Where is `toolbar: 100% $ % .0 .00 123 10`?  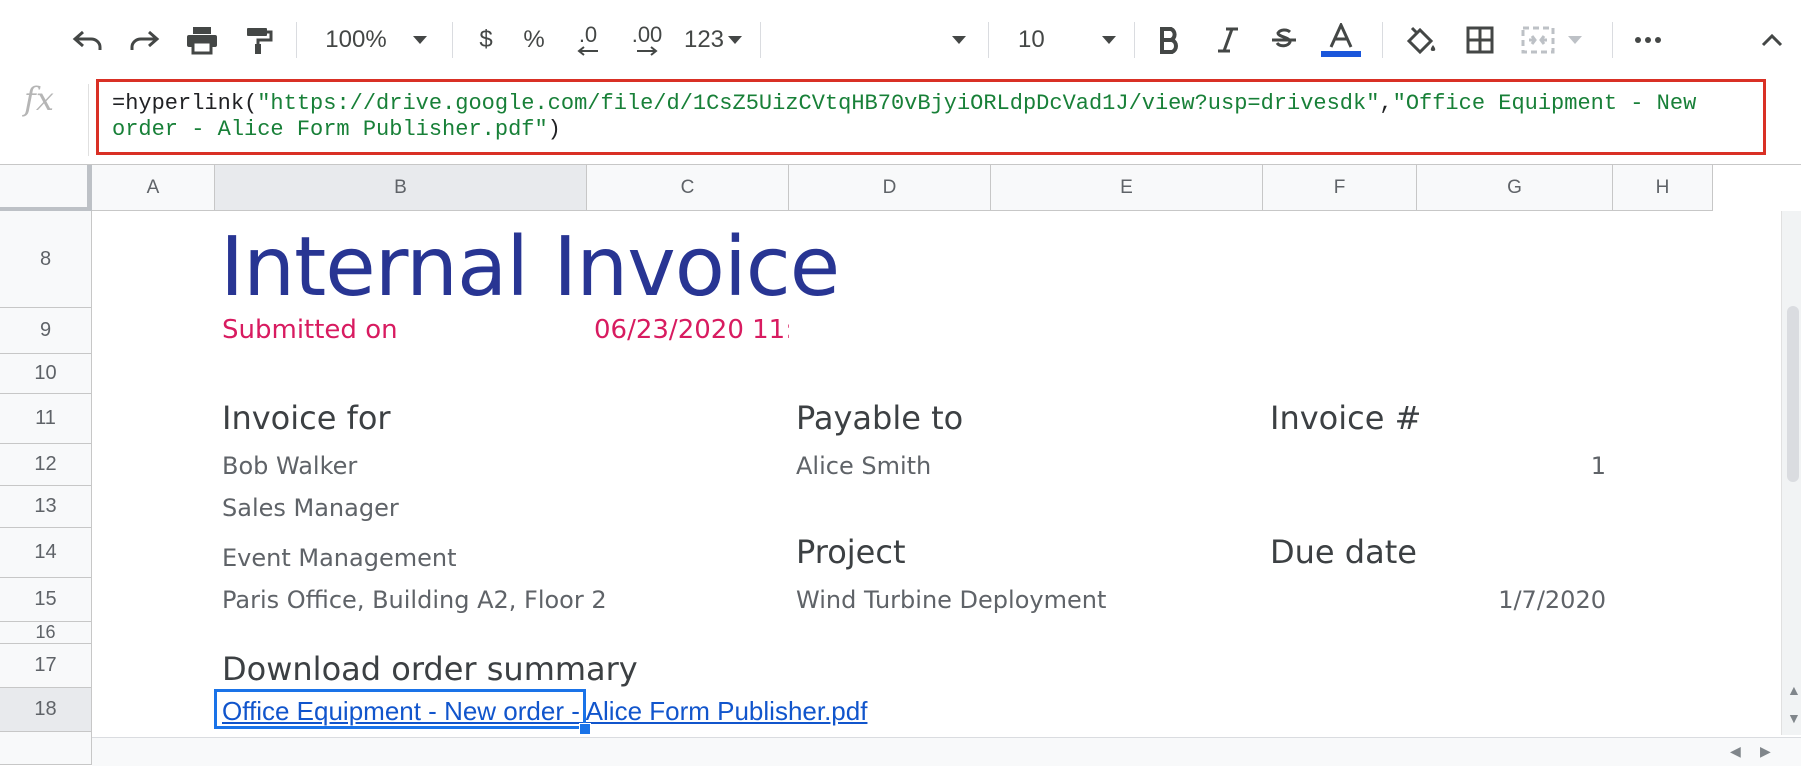 toolbar: 100% $ % .0 .00 123 10 is located at coordinates (900, 40).